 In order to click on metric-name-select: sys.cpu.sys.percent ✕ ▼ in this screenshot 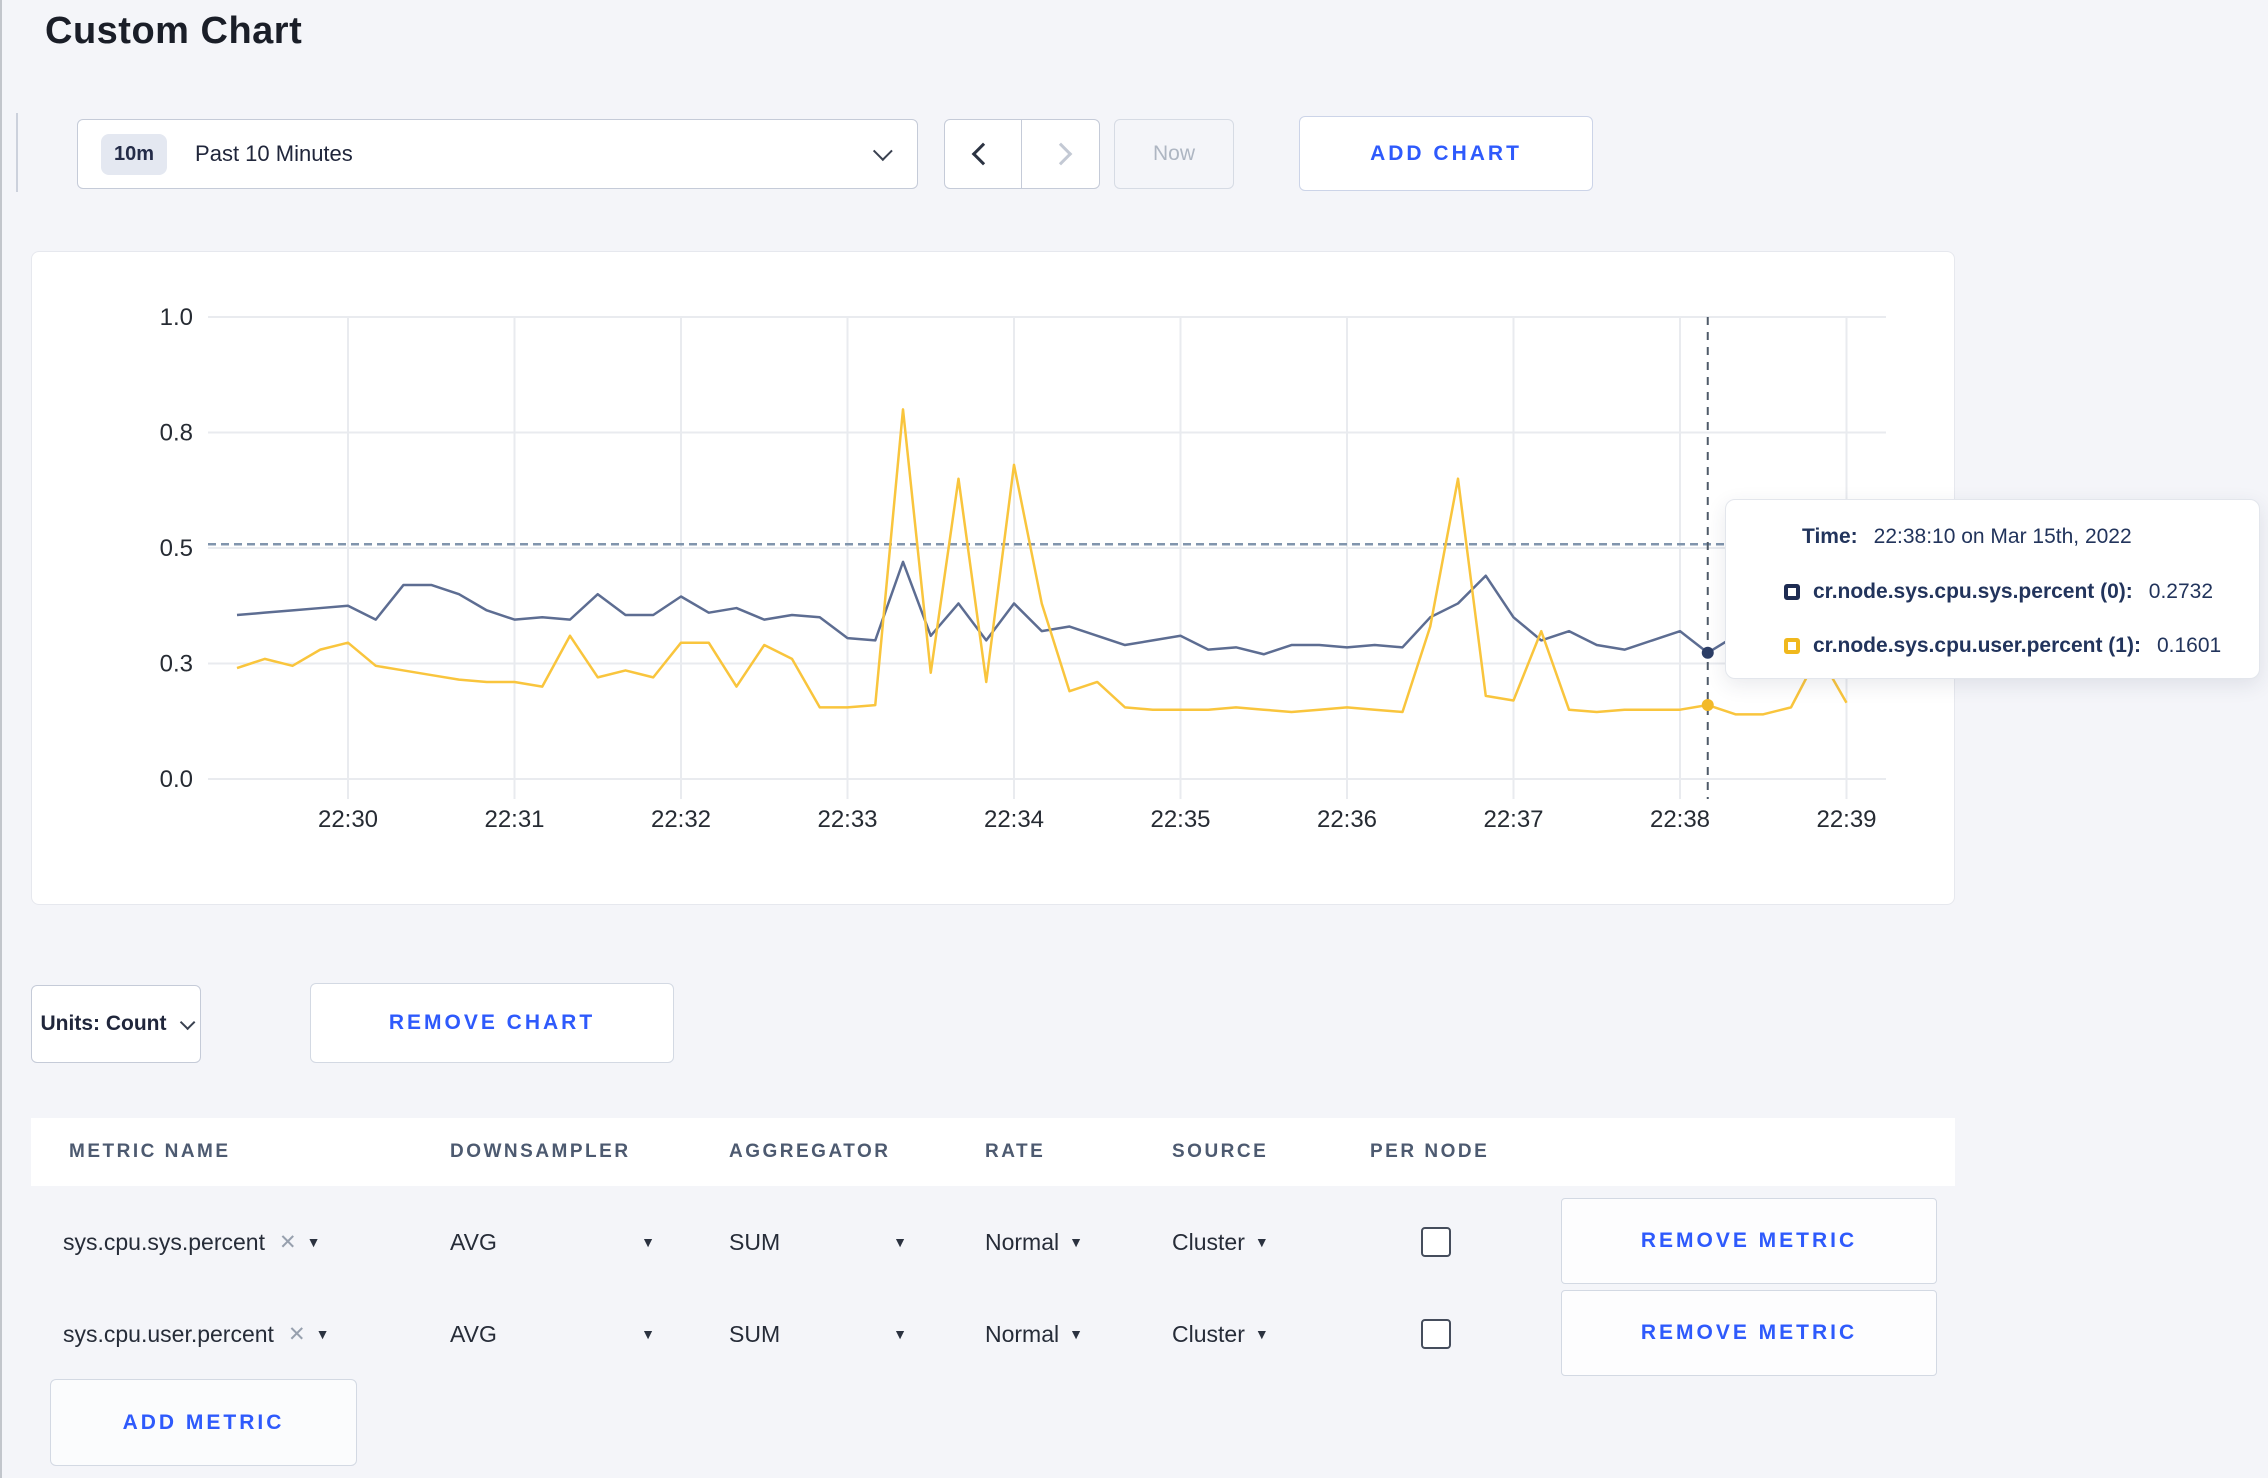, I will do `click(191, 1242)`.